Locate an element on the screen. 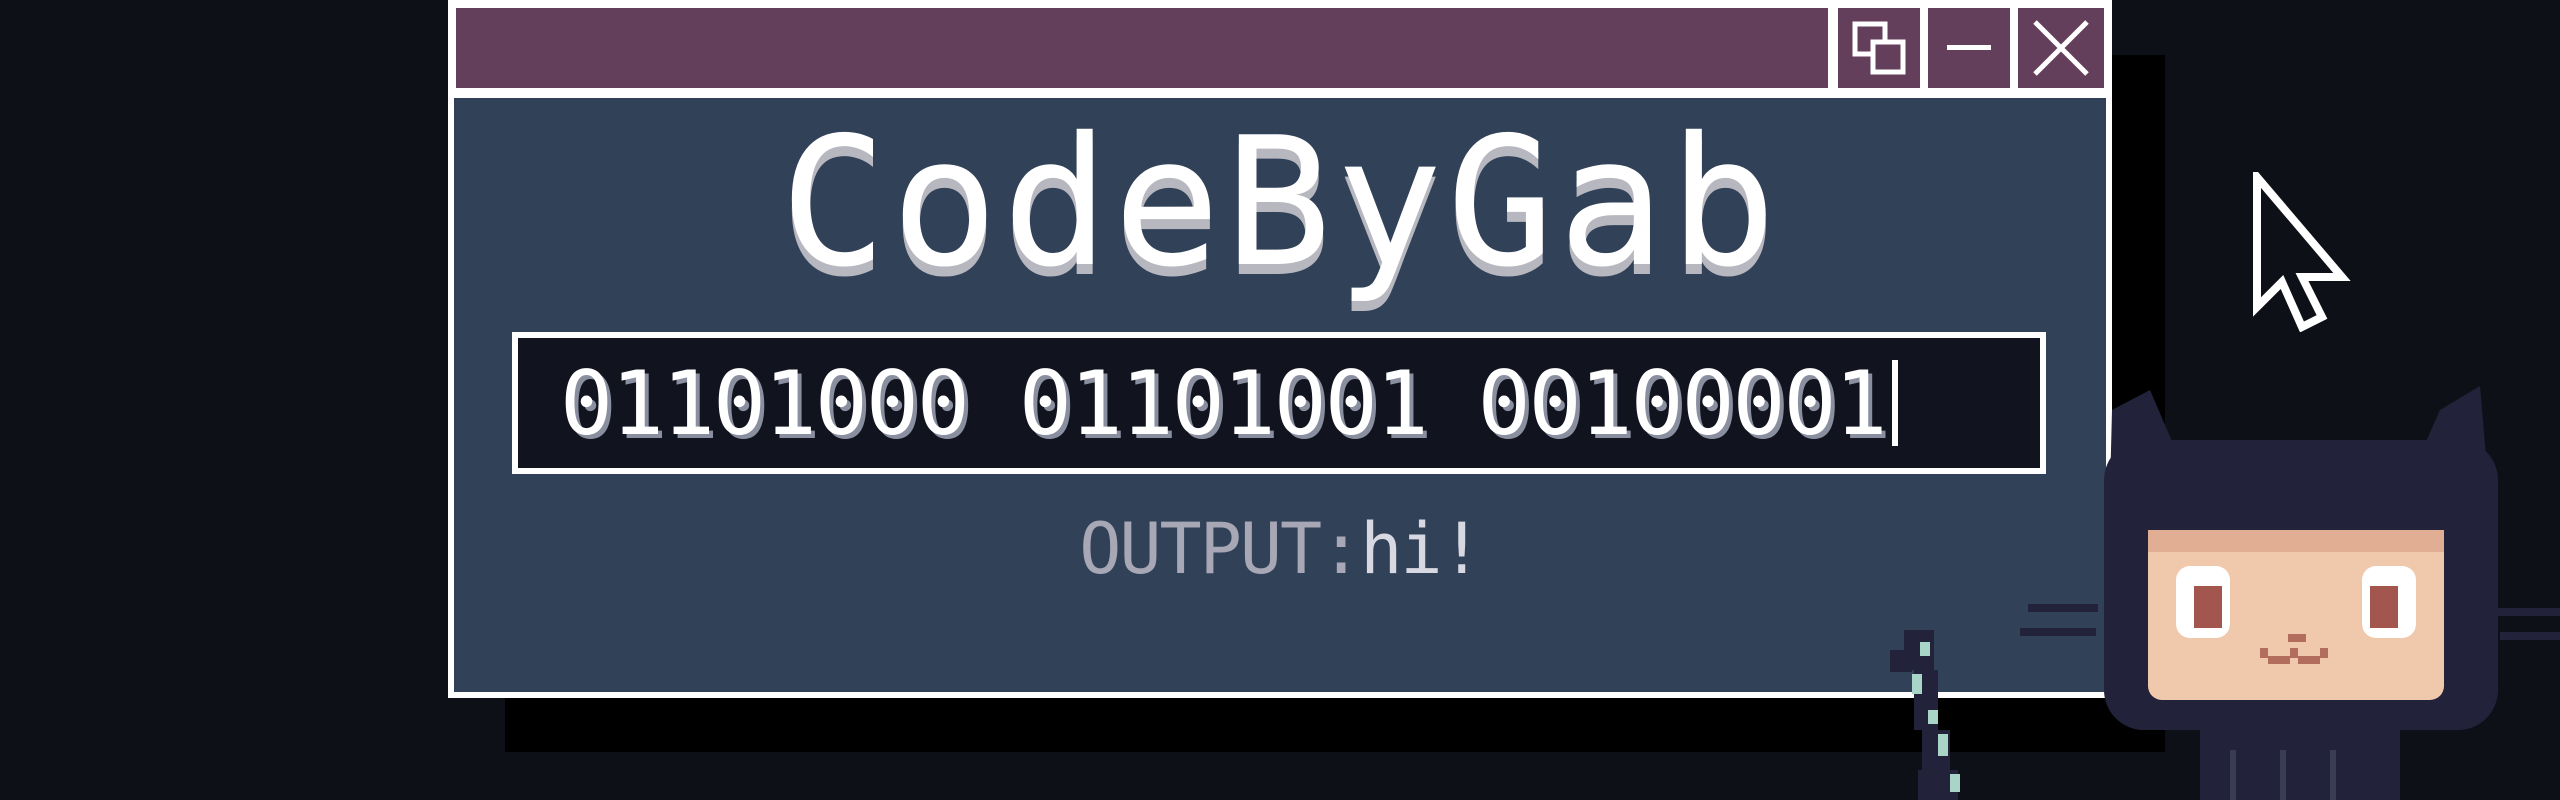  output-line: OUTPUT:hi! is located at coordinates (1280, 549).